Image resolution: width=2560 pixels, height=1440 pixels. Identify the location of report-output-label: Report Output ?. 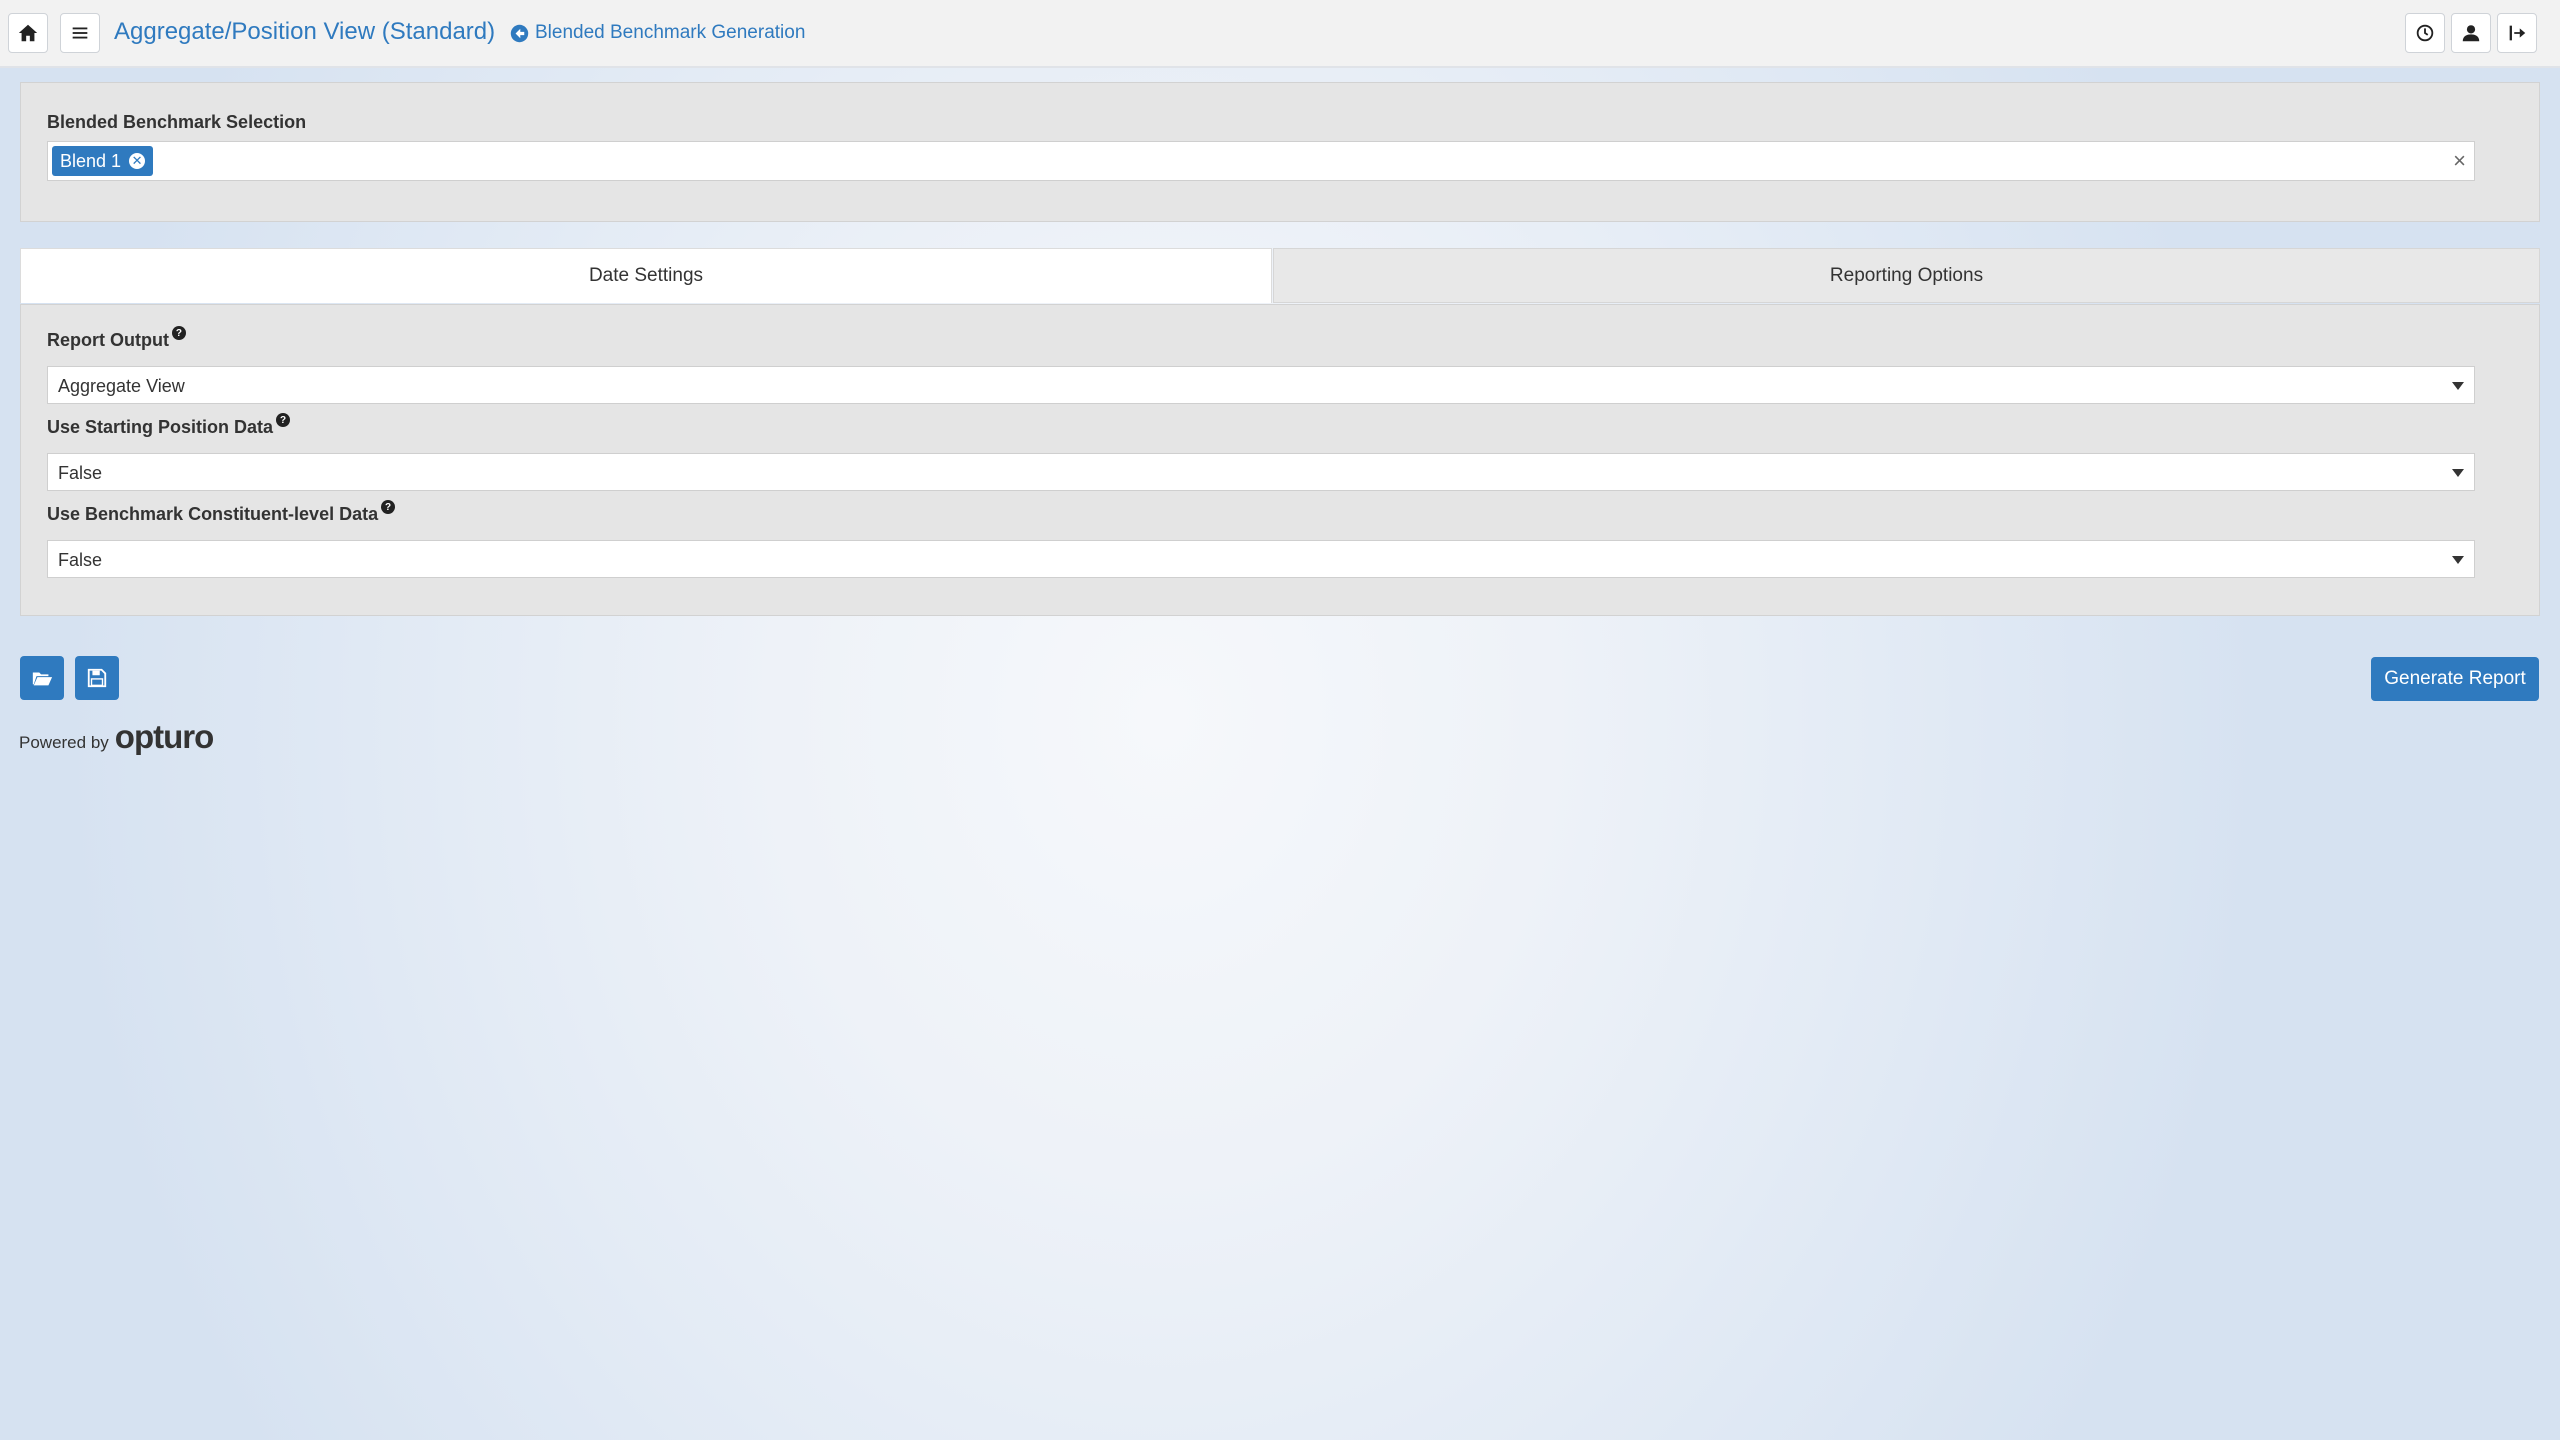
(116, 338).